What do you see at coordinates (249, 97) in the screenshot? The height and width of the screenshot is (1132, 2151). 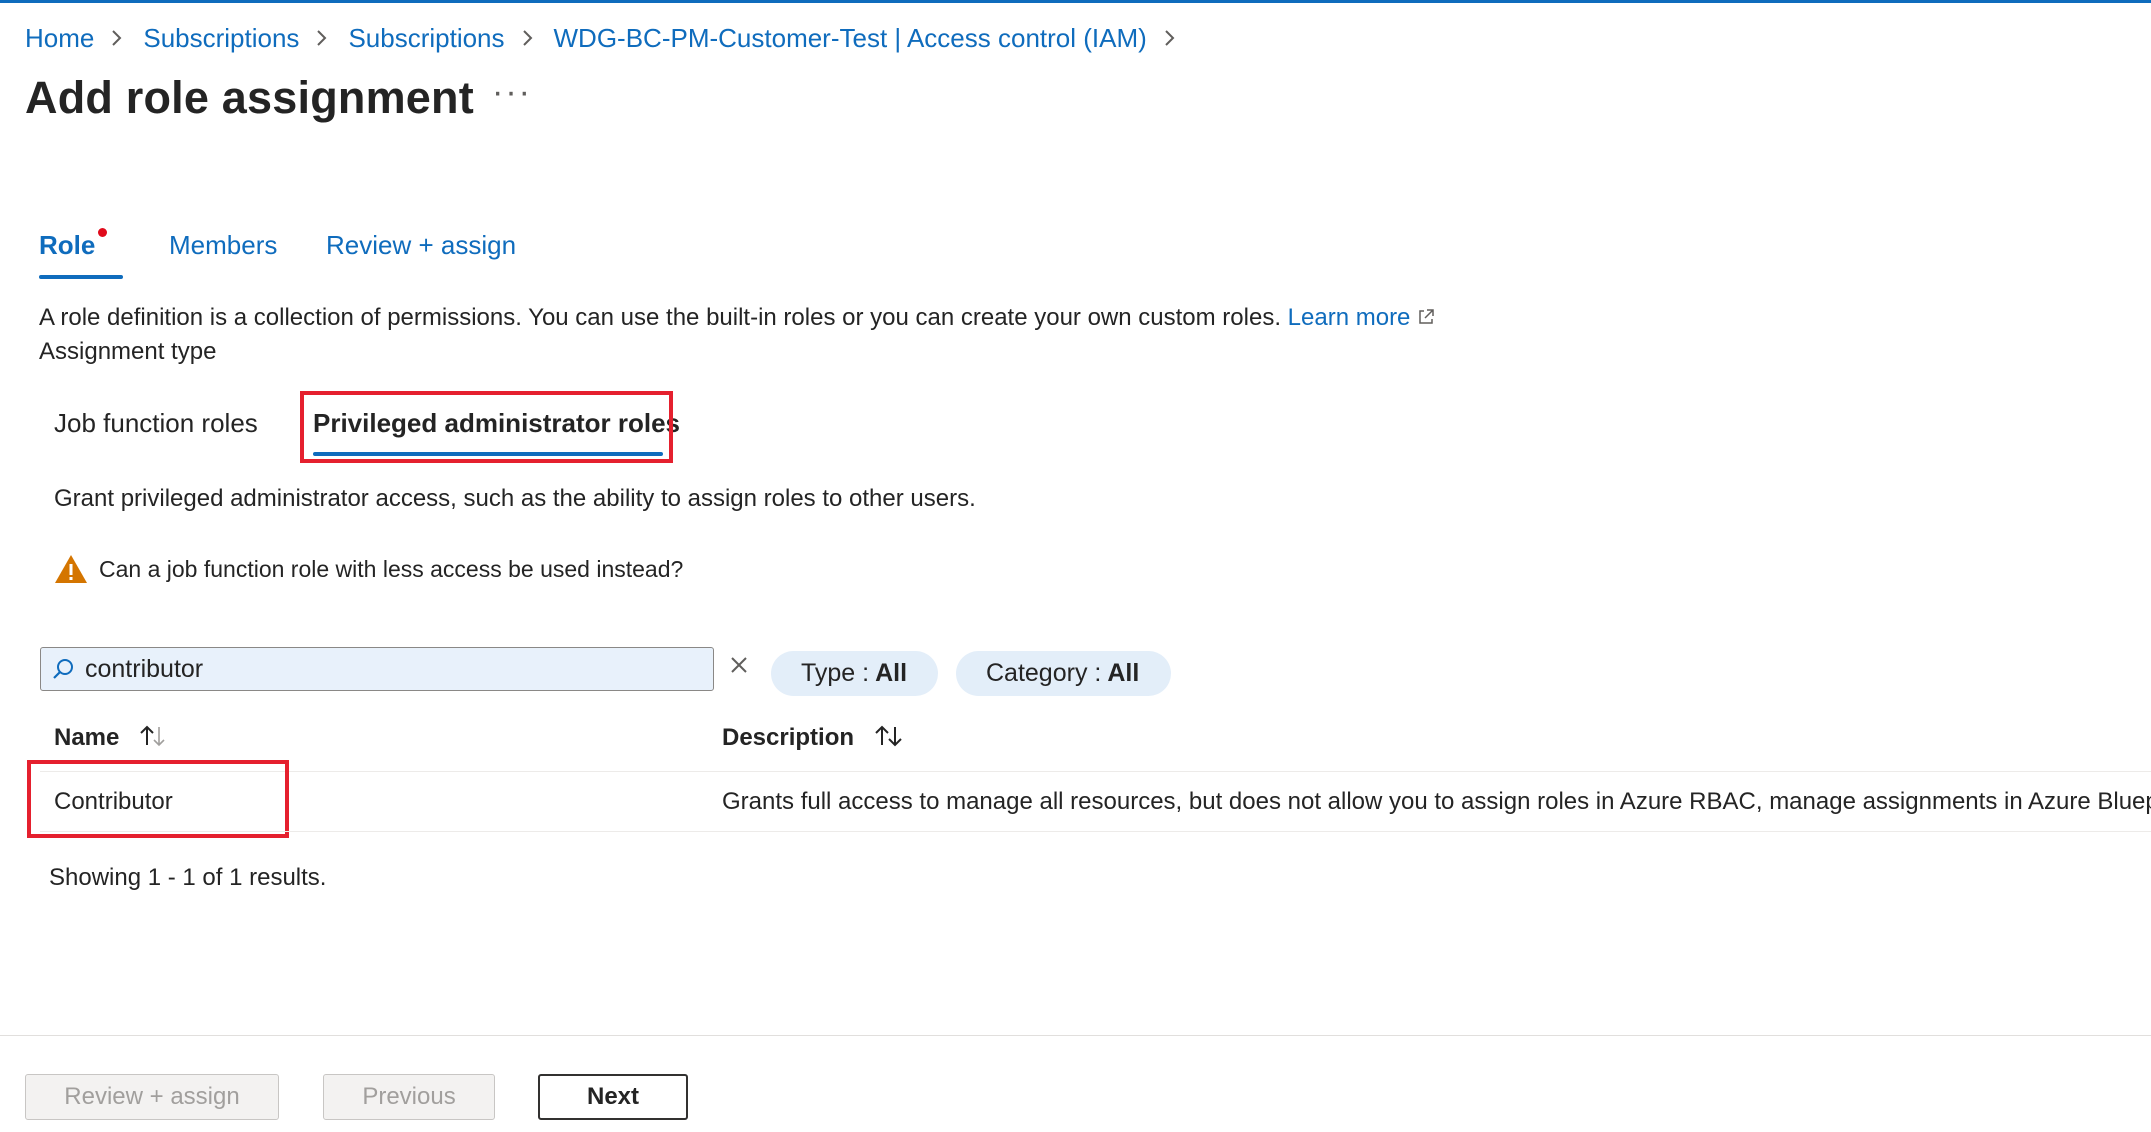 I see `page-title: Add role assignment` at bounding box center [249, 97].